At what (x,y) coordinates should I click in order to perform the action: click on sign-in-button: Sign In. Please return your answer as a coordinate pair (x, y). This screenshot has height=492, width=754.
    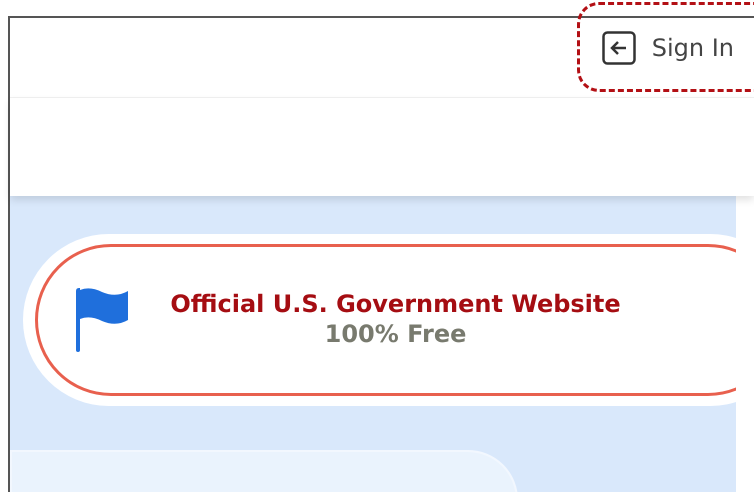
    Looking at the image, I should click on (668, 48).